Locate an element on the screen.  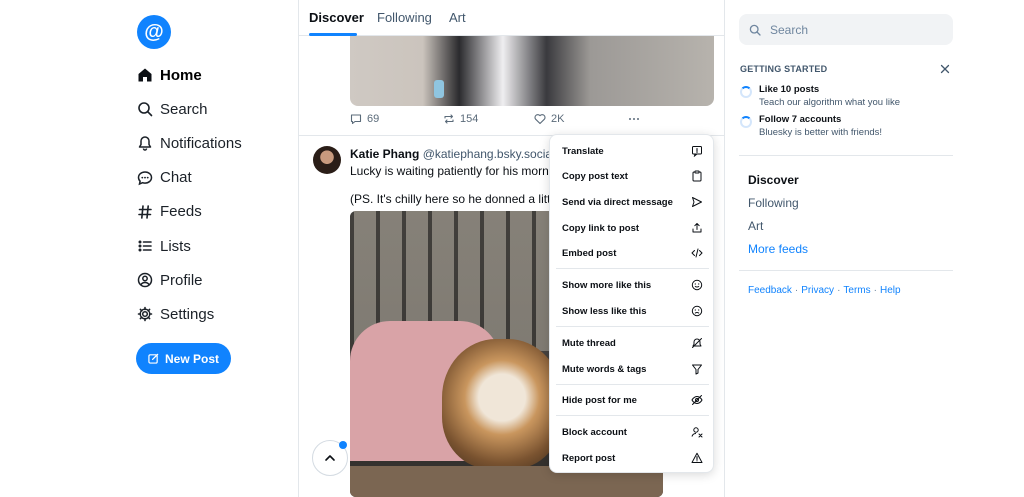
repost-button: 154 is located at coordinates (460, 119).